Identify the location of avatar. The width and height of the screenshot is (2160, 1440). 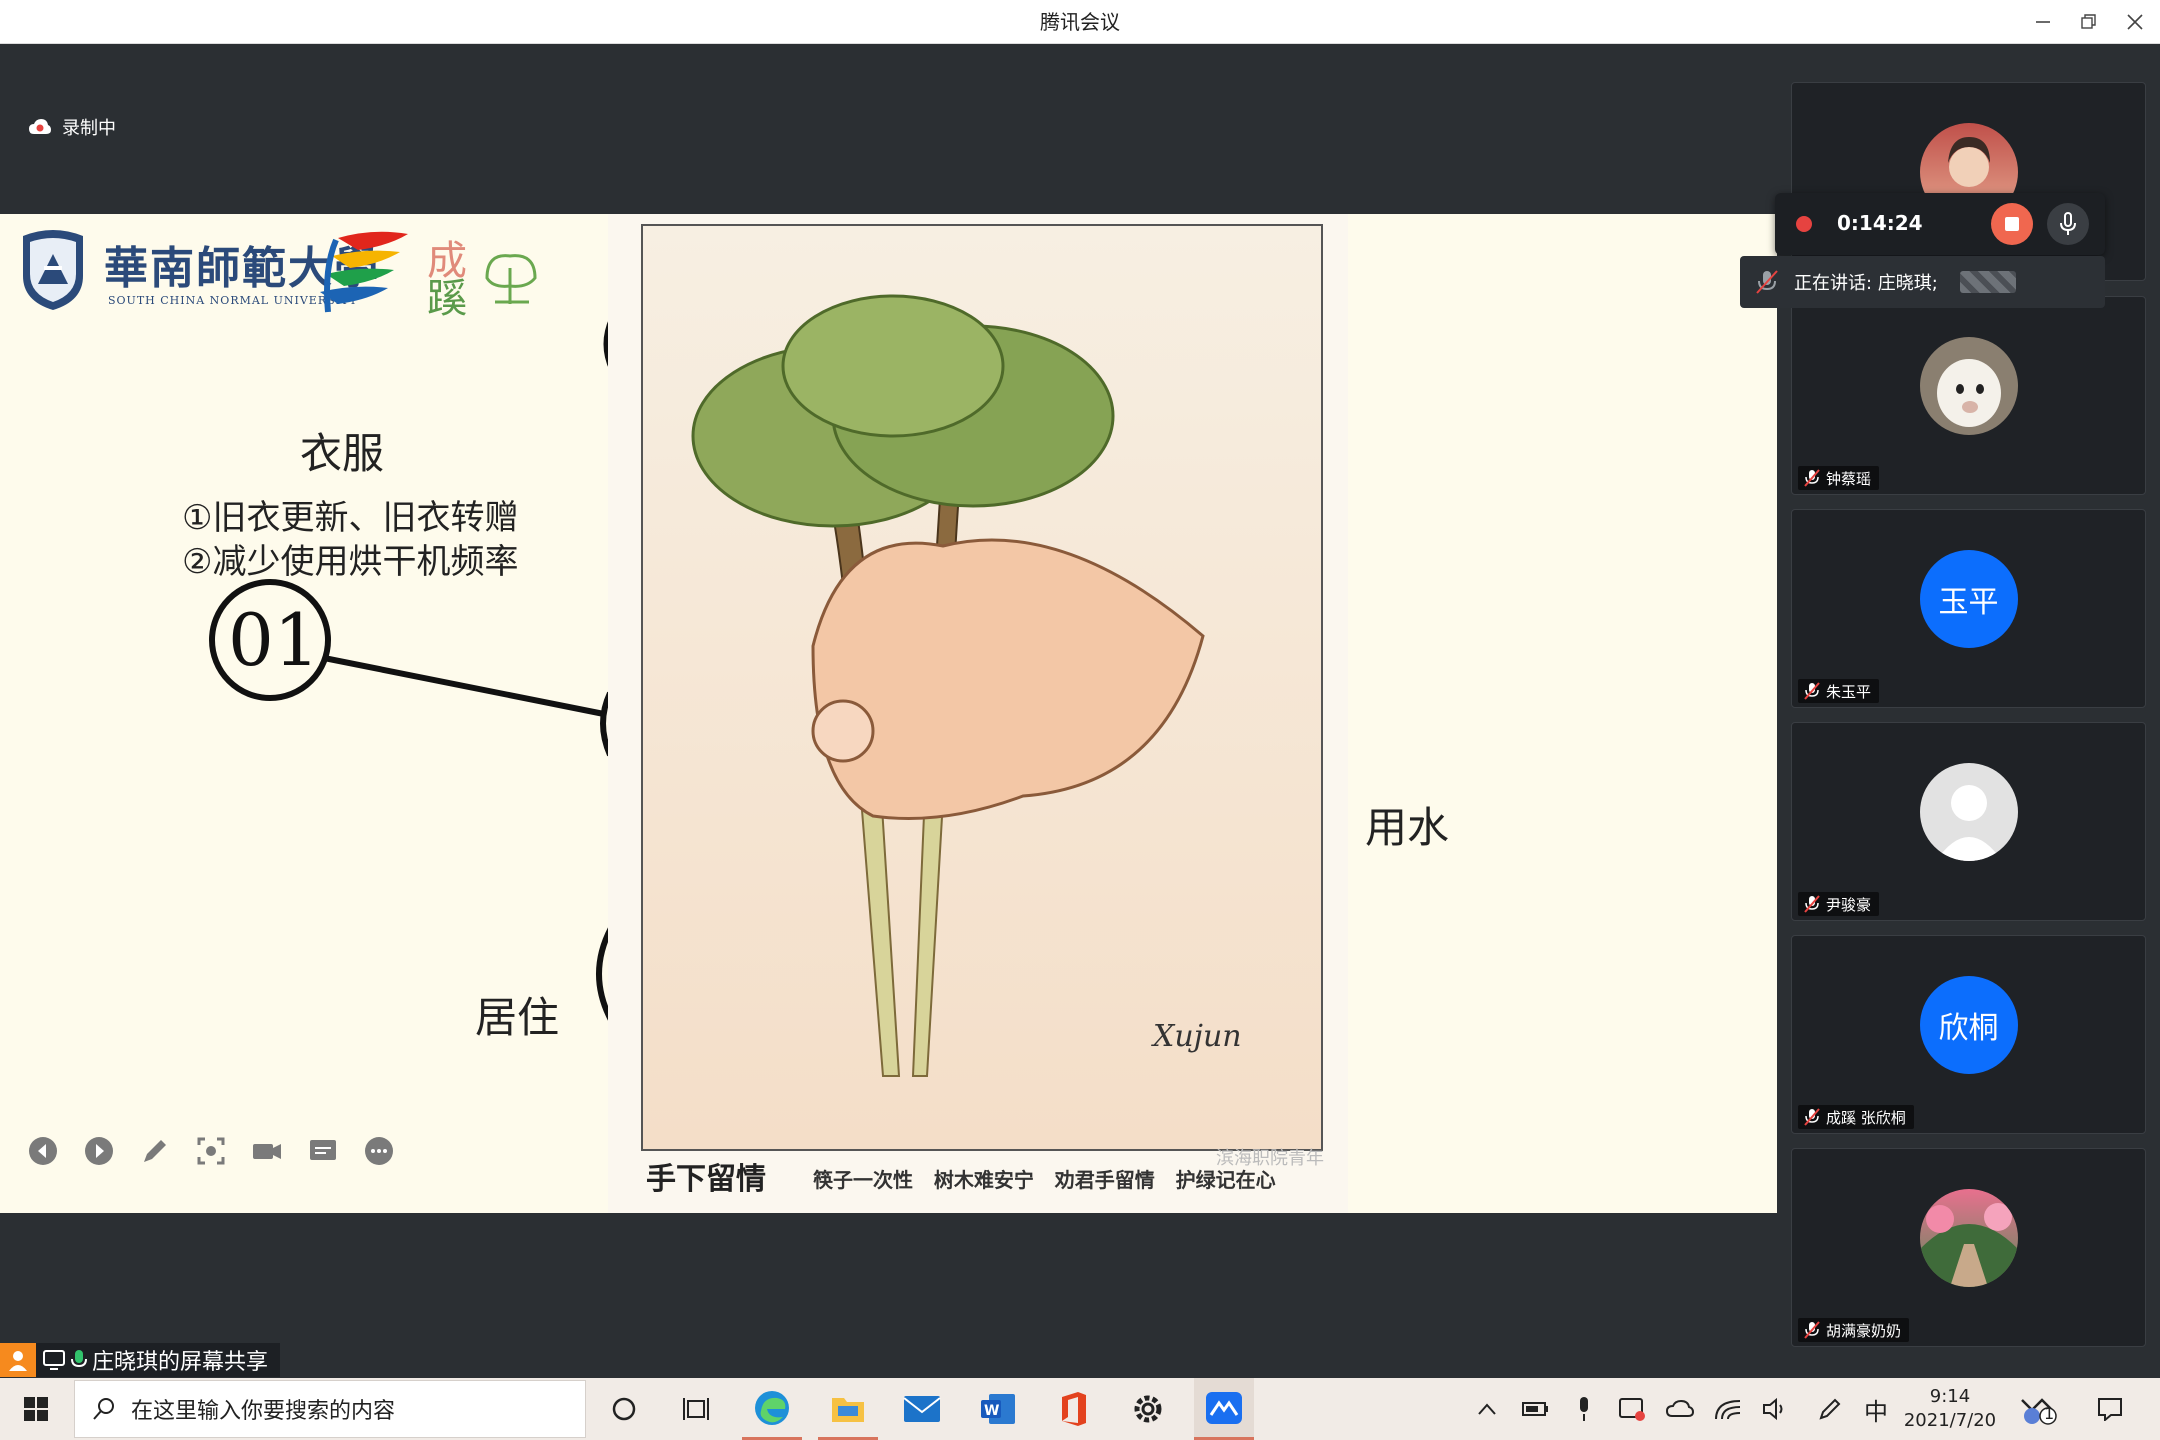
(1968, 386).